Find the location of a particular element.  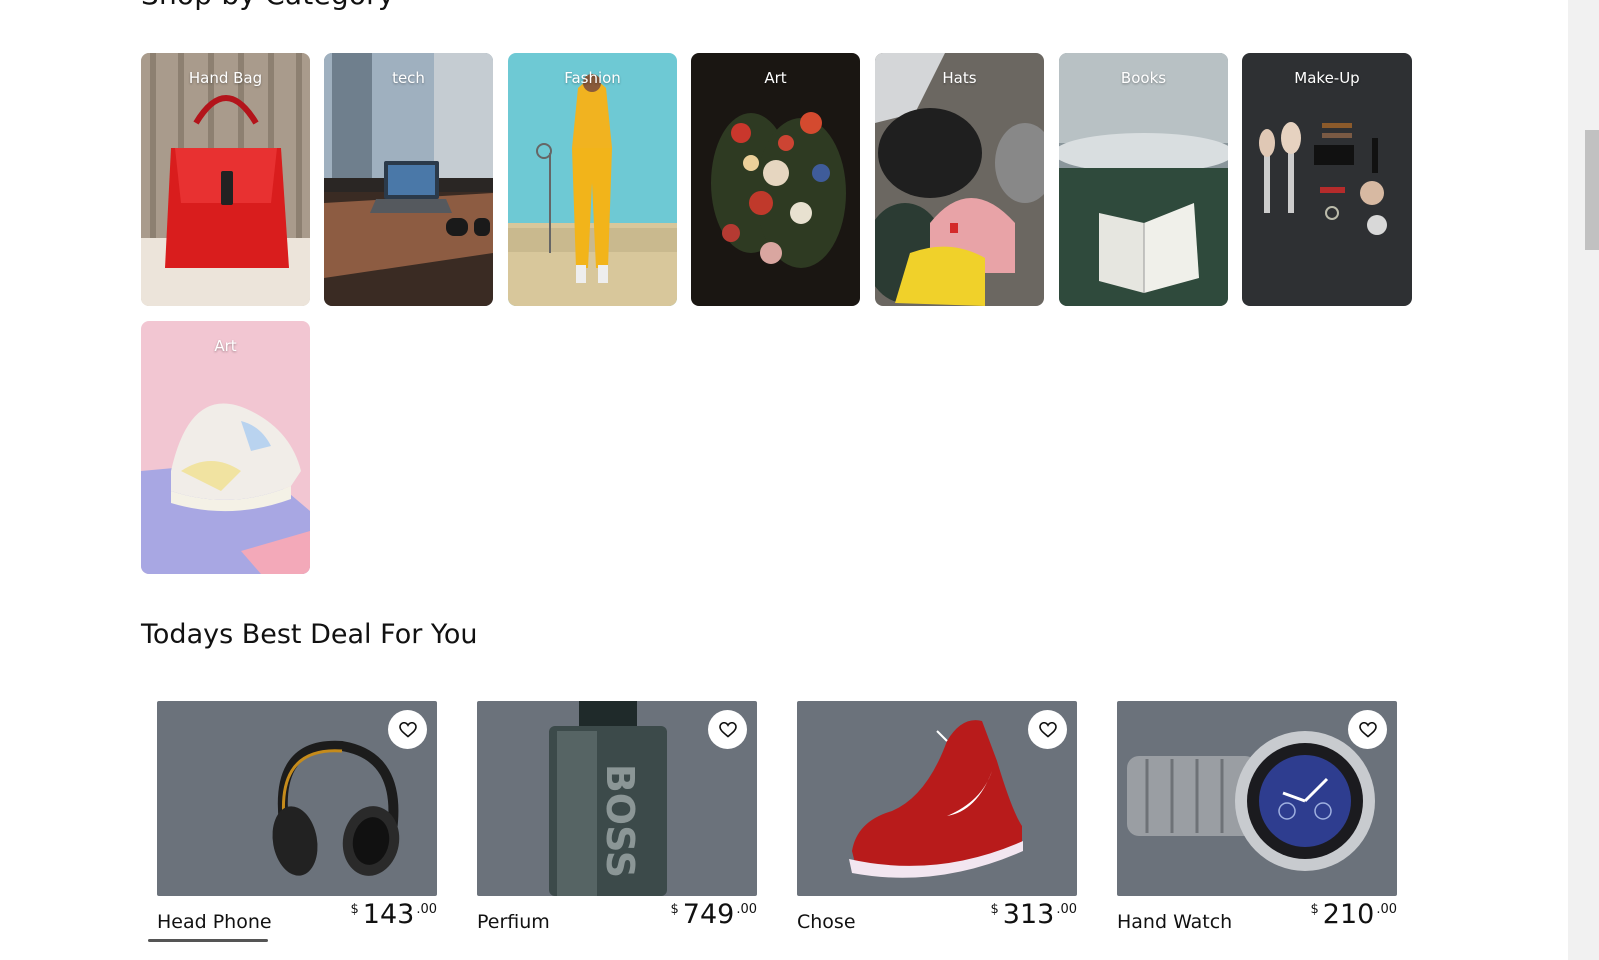

product-name: Hand Watch is located at coordinates (1175, 922).